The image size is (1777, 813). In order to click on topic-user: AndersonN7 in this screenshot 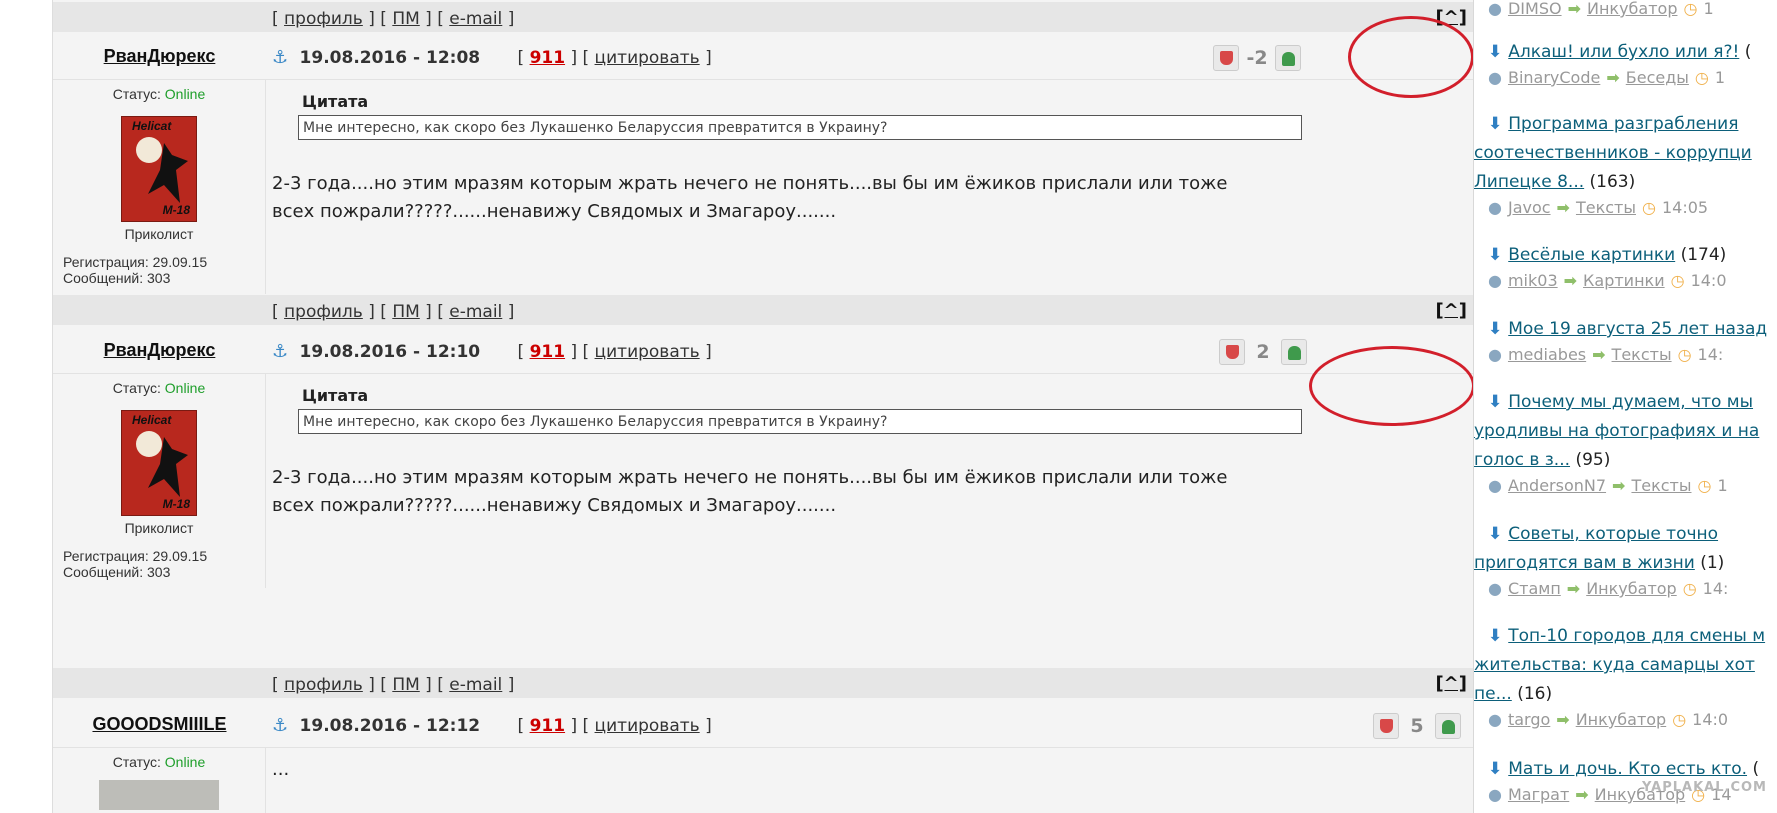, I will do `click(1557, 485)`.